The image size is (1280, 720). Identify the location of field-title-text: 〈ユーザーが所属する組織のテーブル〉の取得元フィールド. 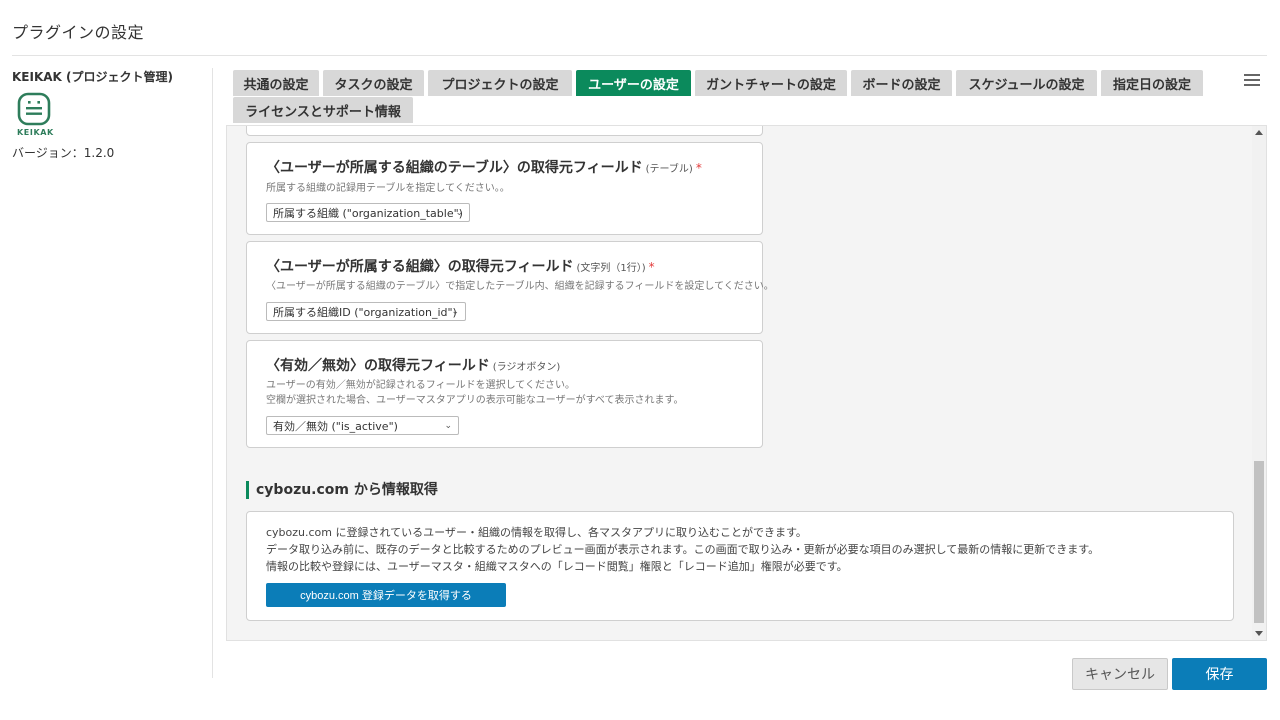
(454, 168).